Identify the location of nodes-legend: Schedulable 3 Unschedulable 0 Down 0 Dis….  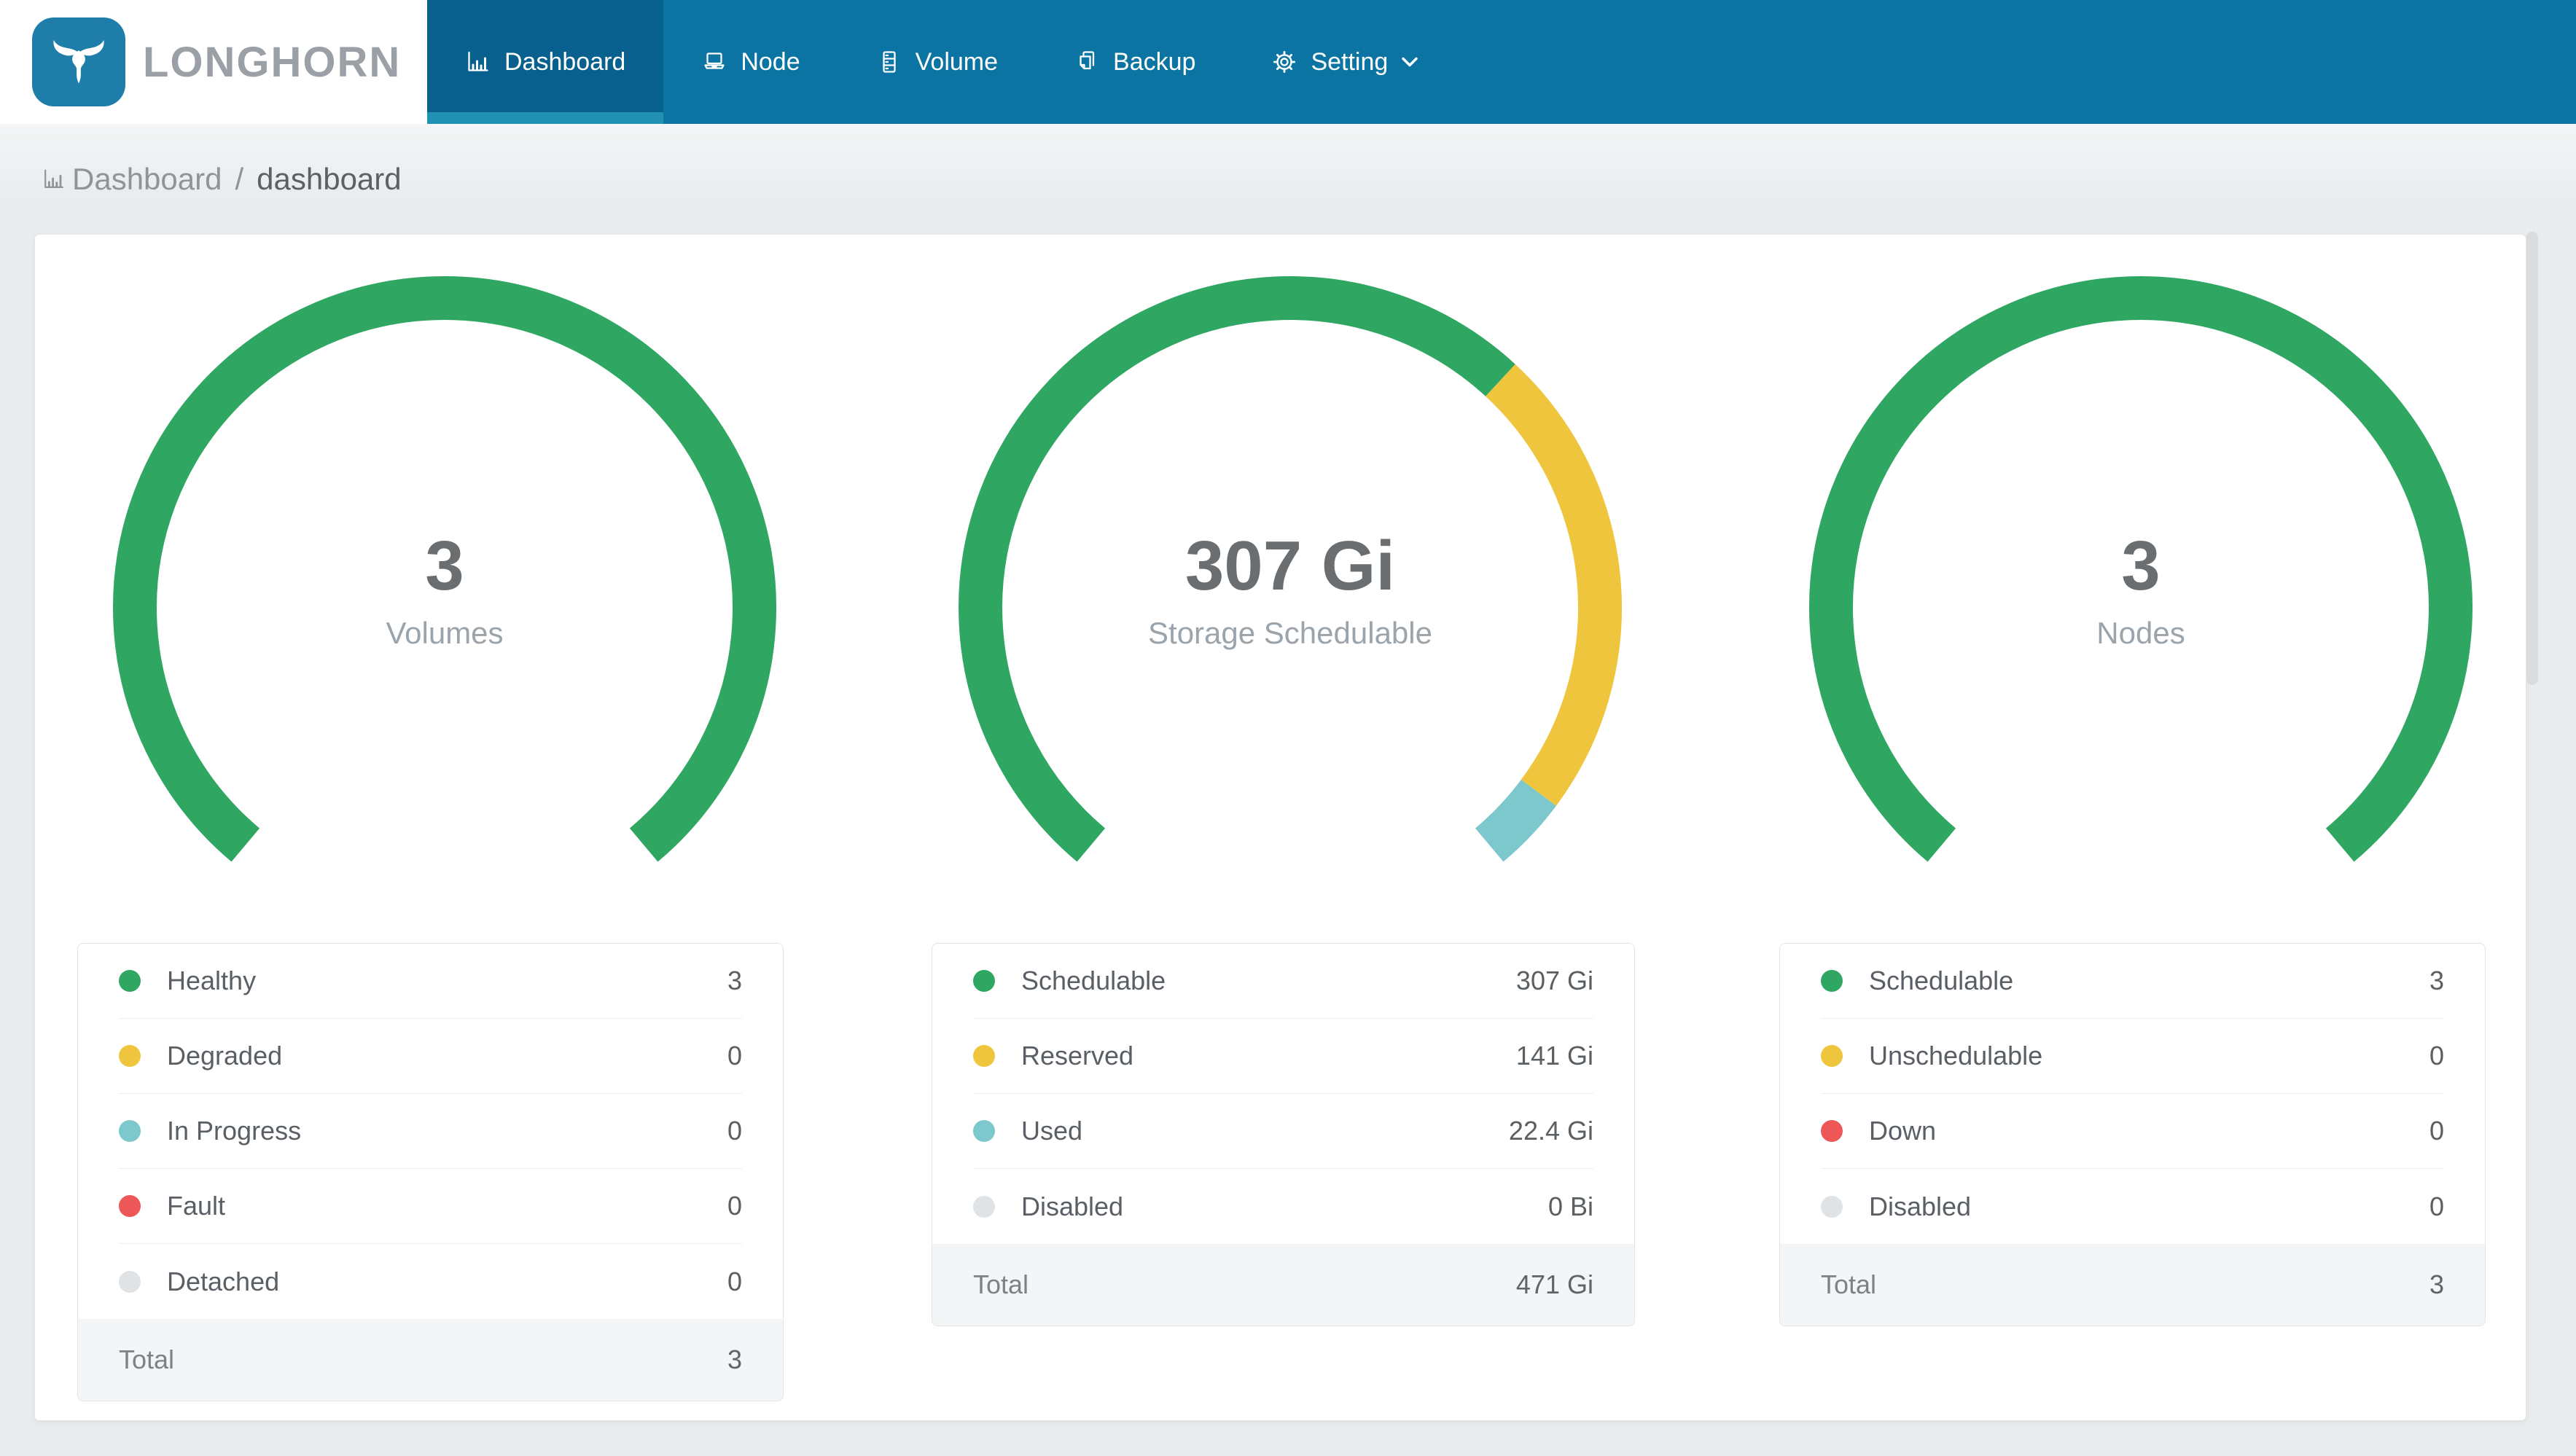
(2132, 1134).